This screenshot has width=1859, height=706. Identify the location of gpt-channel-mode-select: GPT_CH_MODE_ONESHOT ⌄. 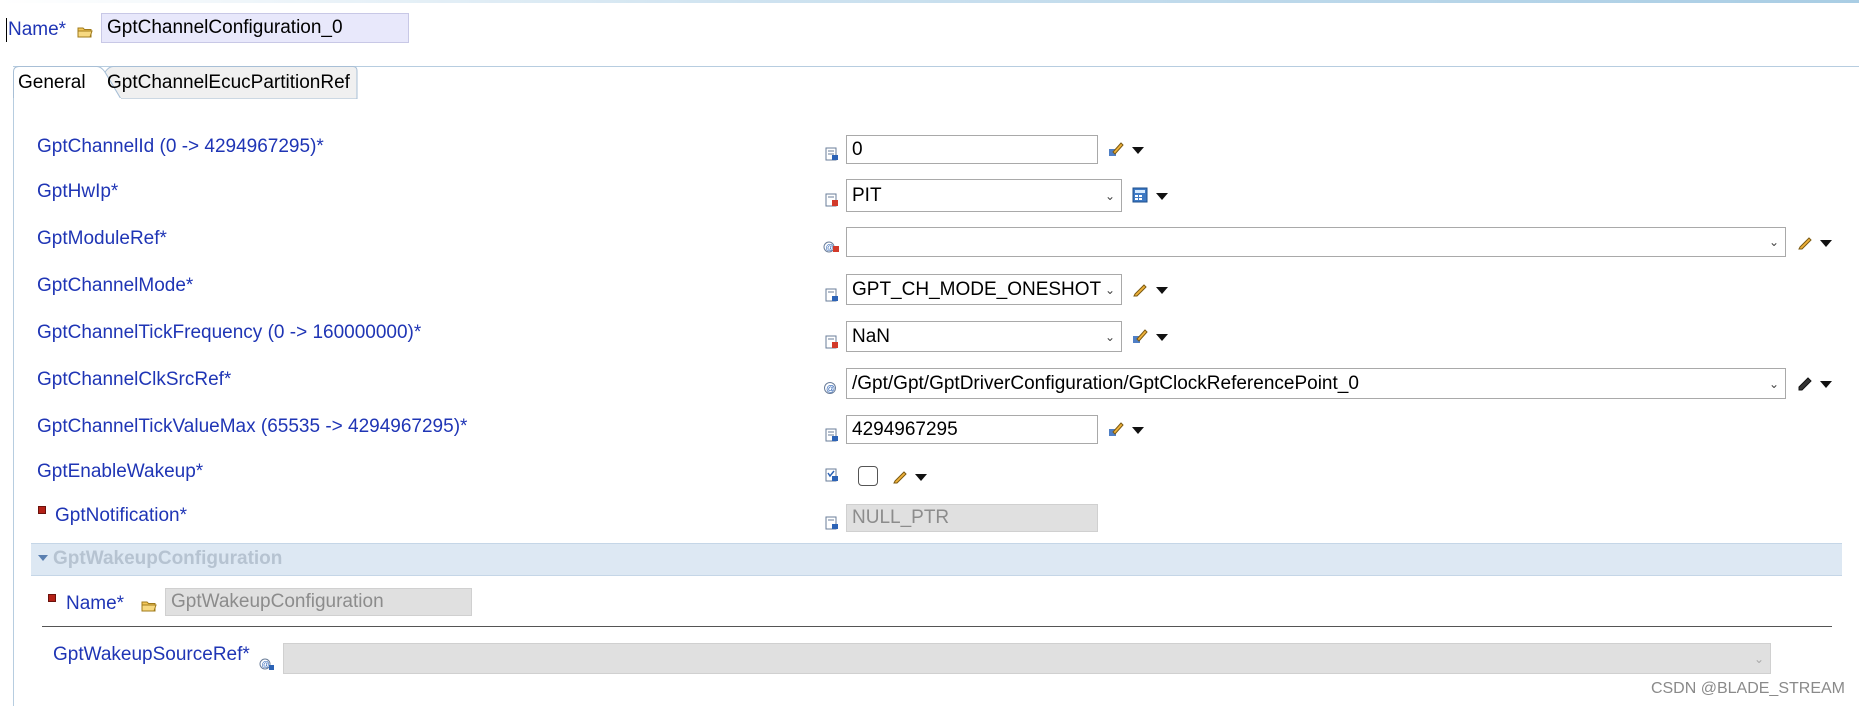
(984, 289).